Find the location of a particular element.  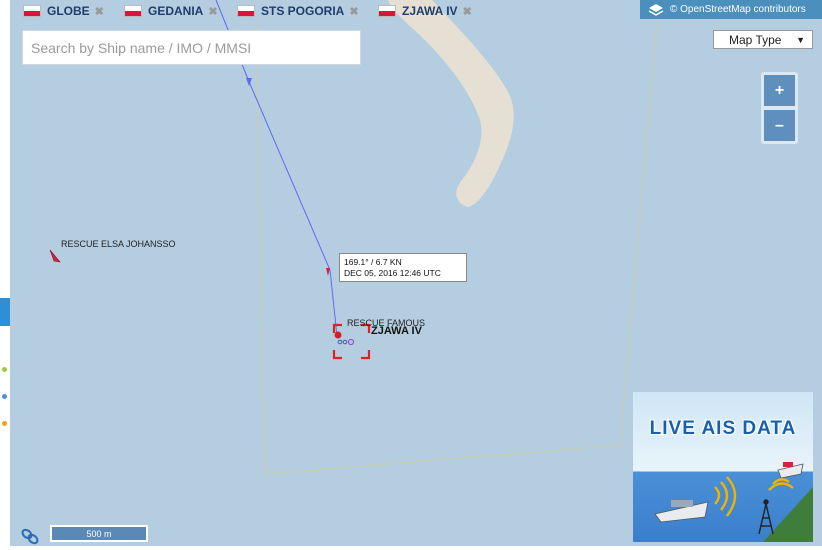

island-land is located at coordinates (451, 103).